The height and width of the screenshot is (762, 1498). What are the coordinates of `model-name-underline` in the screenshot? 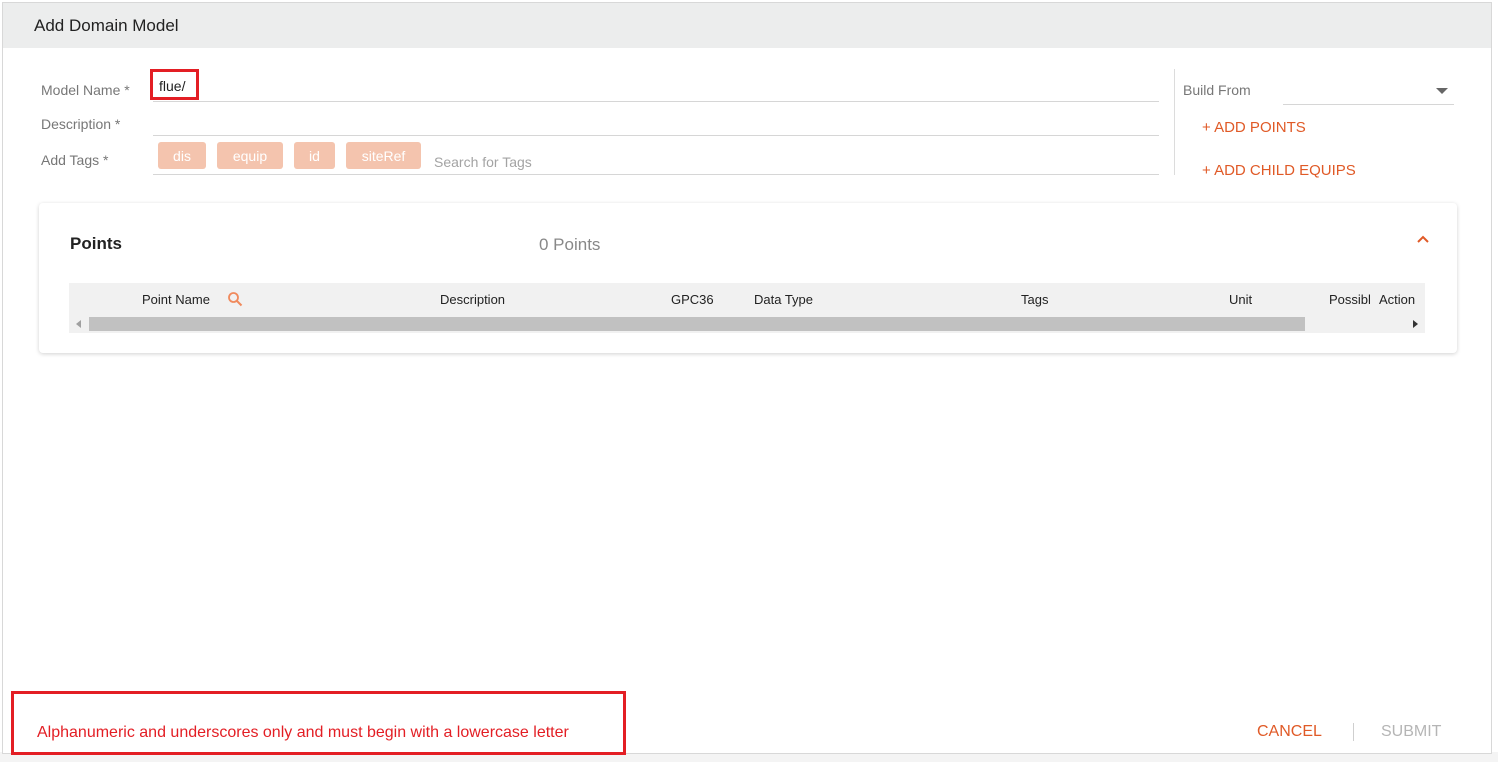 It's located at (656, 101).